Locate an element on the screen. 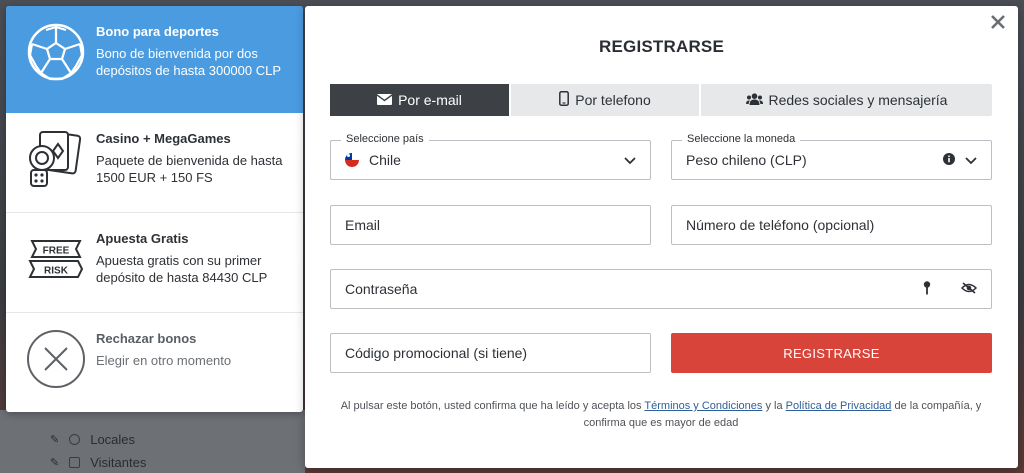 The height and width of the screenshot is (473, 1024). risk-ticket-label: RISK is located at coordinates (56, 271).